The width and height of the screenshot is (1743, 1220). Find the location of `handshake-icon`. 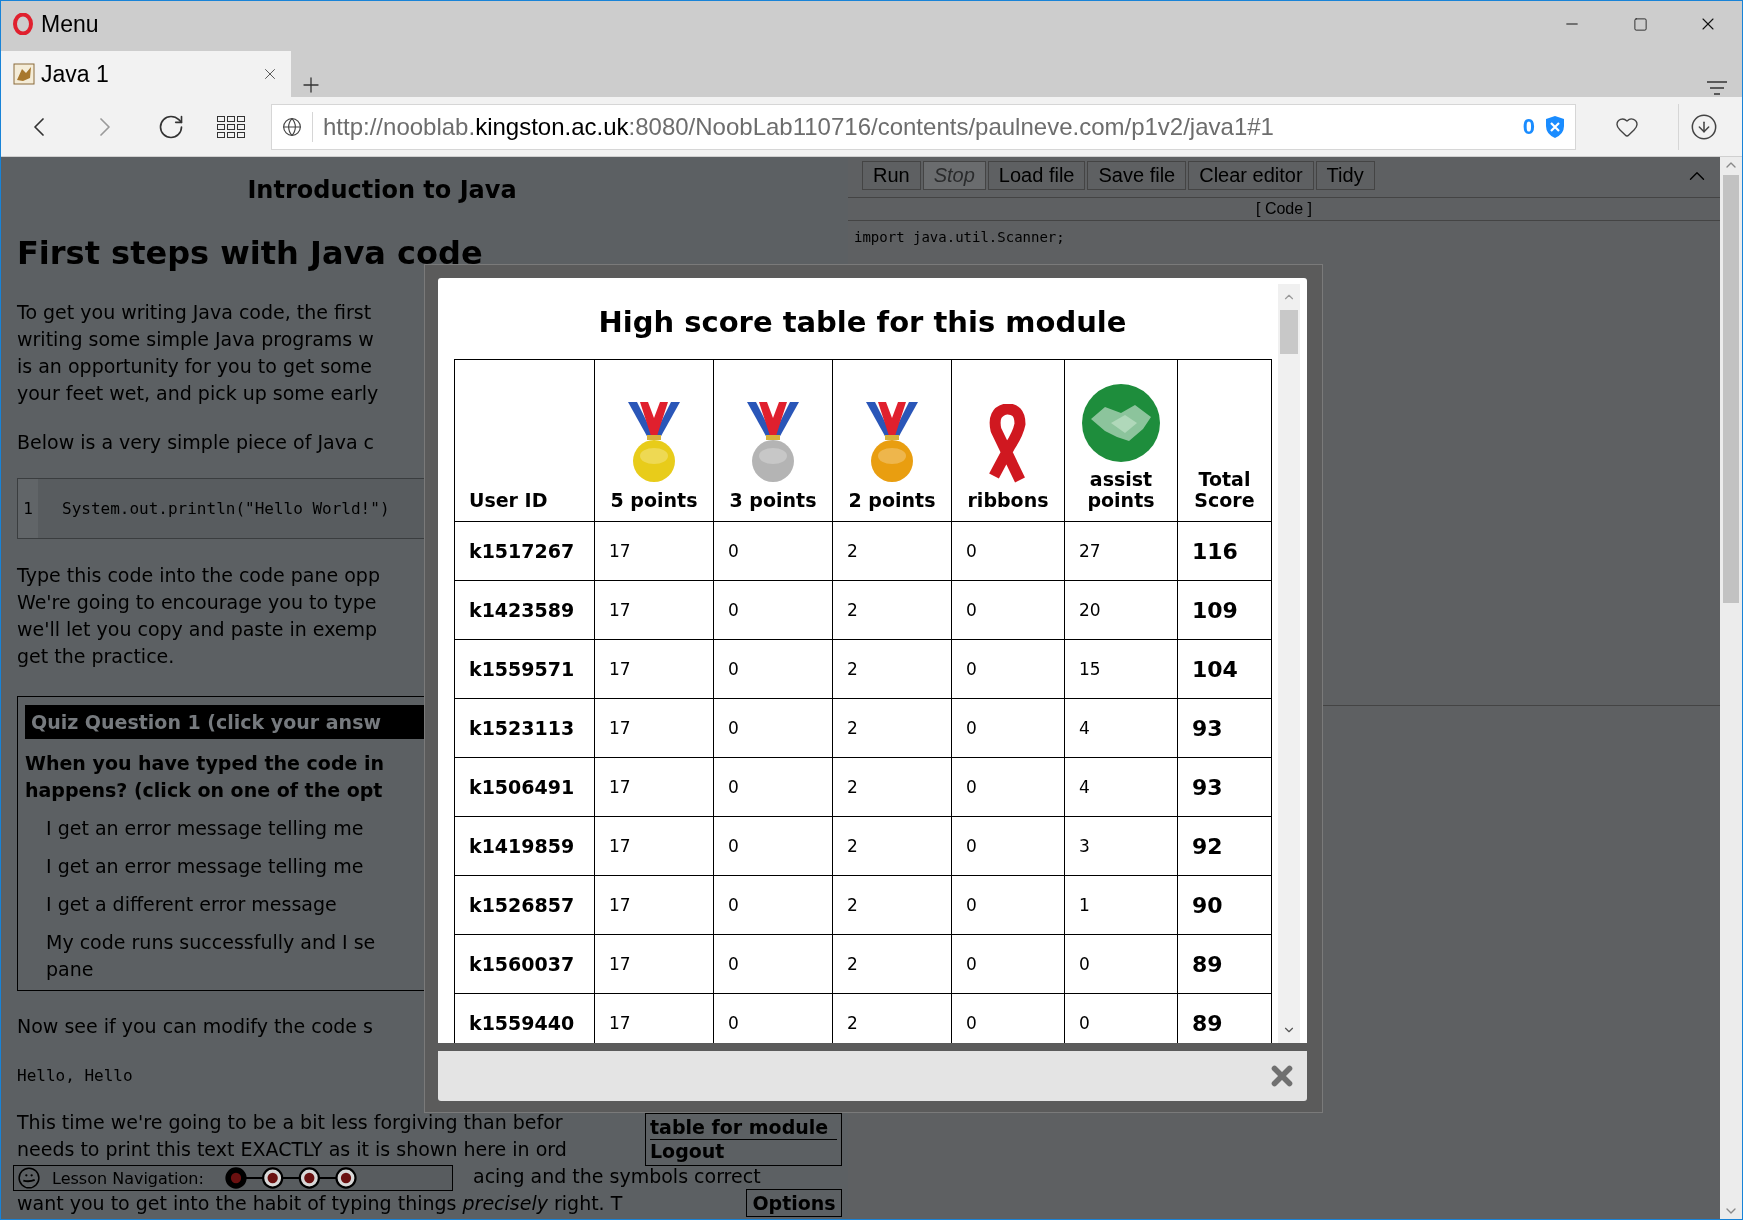

handshake-icon is located at coordinates (1121, 423).